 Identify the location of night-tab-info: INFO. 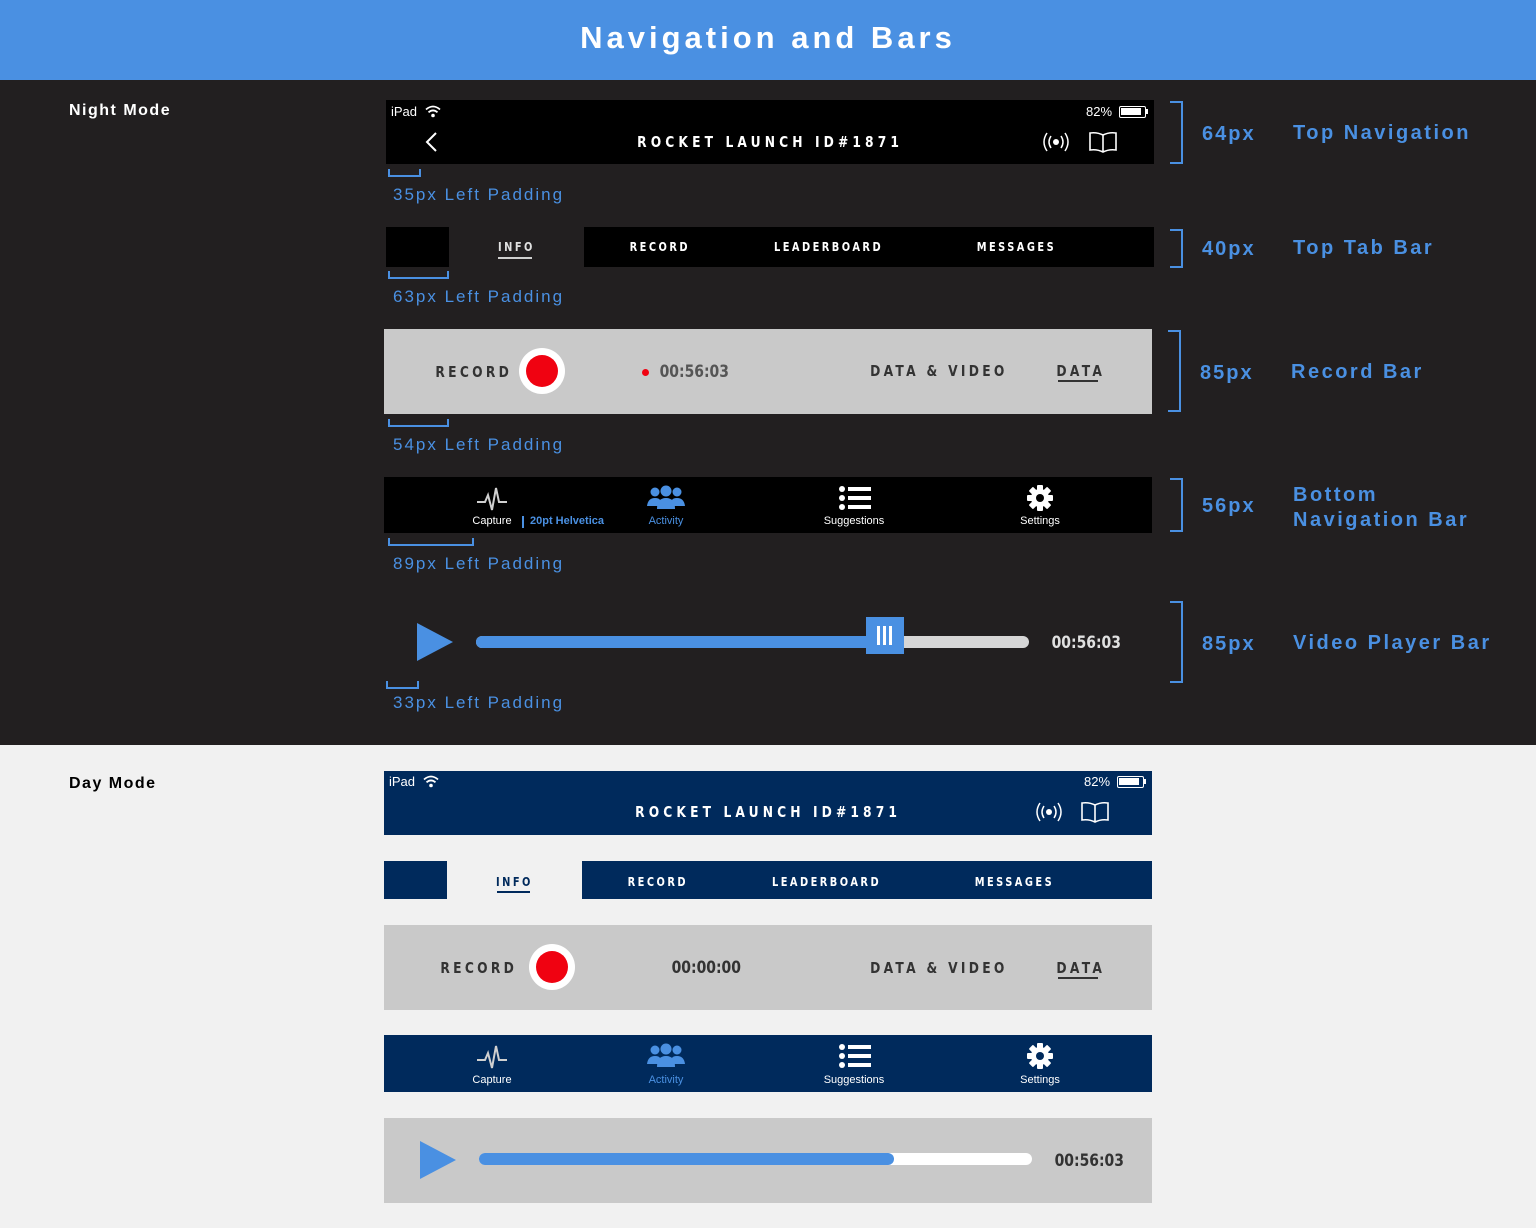
(516, 247).